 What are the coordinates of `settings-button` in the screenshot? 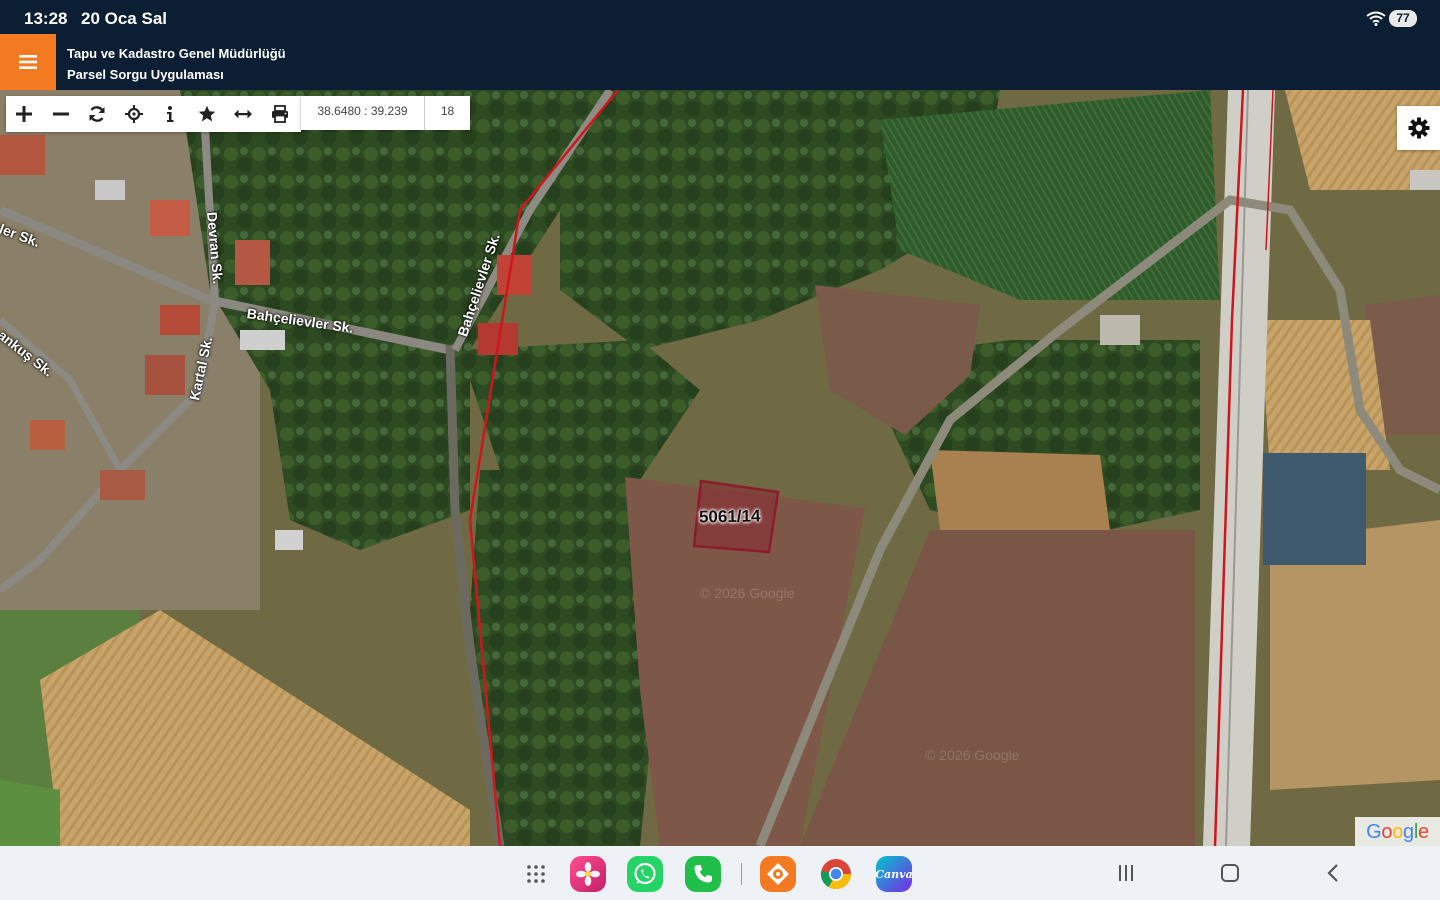 It's located at (1418, 128).